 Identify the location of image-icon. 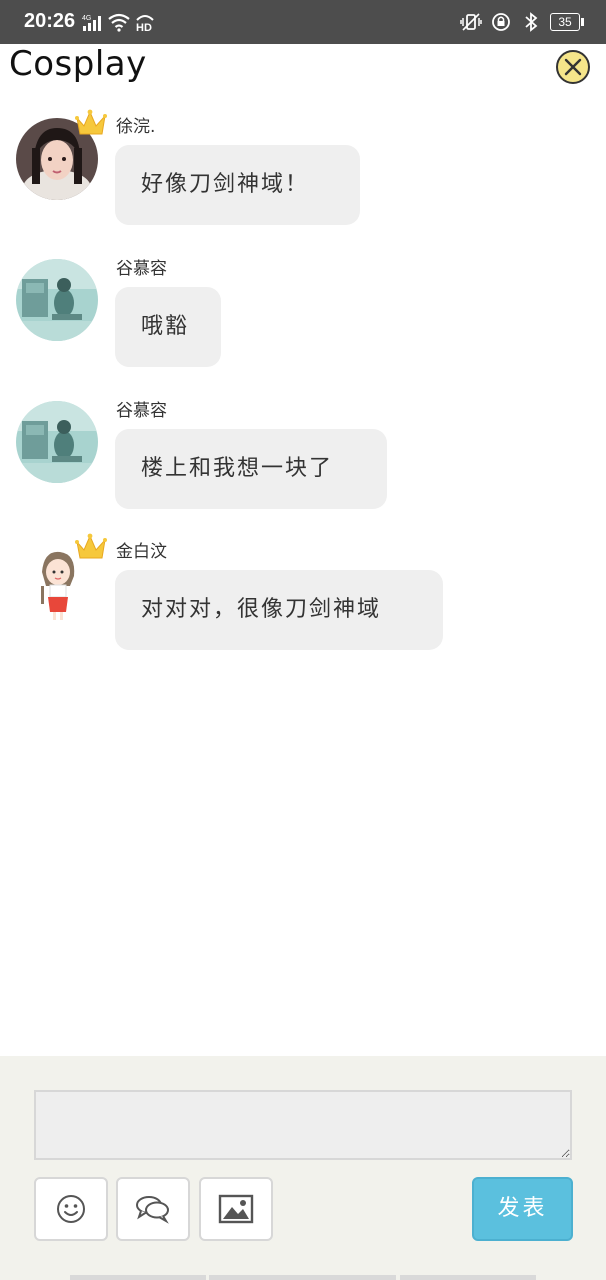
(236, 1209).